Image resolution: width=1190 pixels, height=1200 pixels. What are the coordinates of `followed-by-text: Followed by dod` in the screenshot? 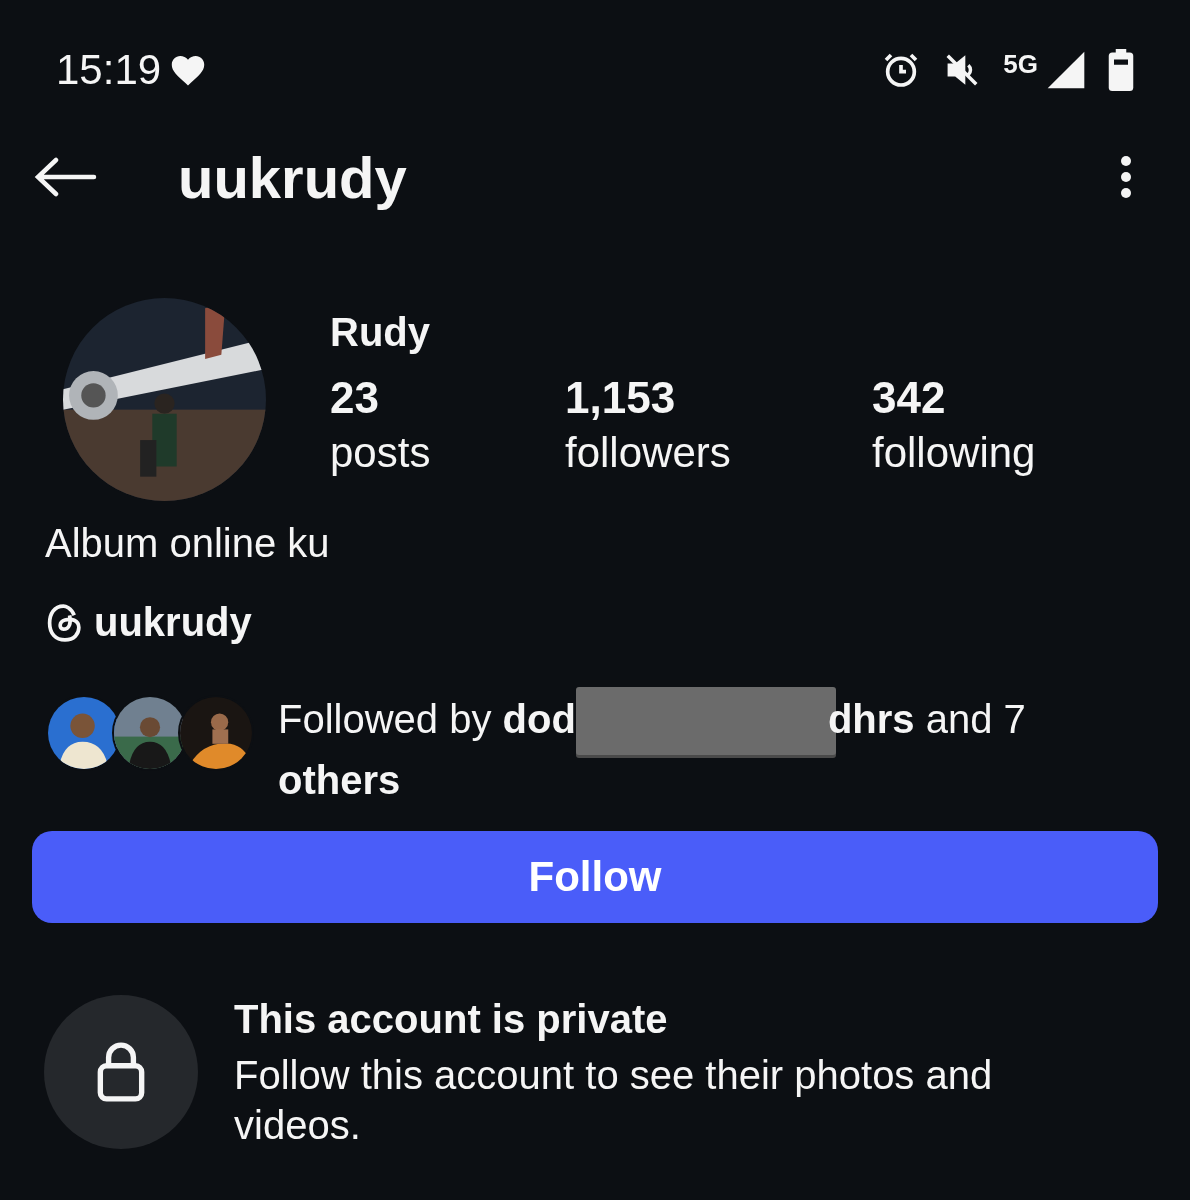 It's located at (427, 718).